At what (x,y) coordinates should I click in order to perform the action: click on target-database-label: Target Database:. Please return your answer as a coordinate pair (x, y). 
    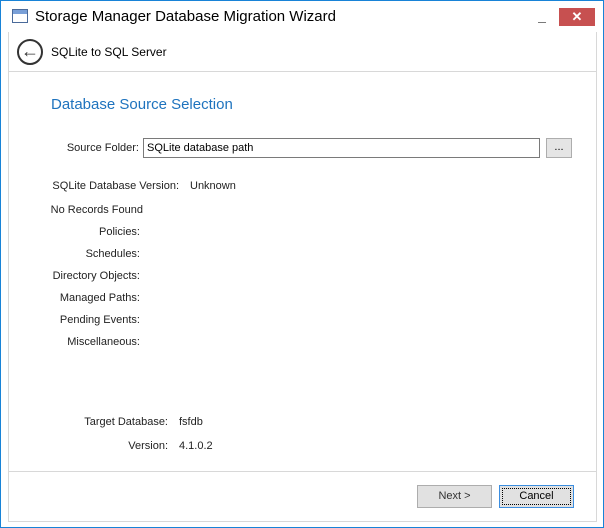
    Looking at the image, I should click on (126, 422).